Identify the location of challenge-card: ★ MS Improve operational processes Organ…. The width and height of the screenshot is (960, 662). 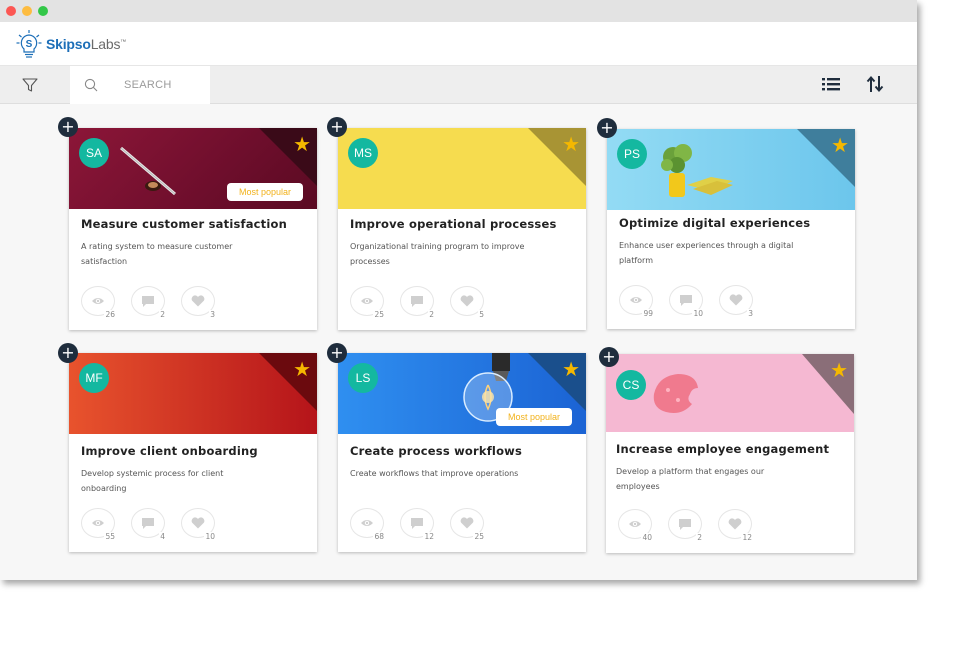
(462, 229).